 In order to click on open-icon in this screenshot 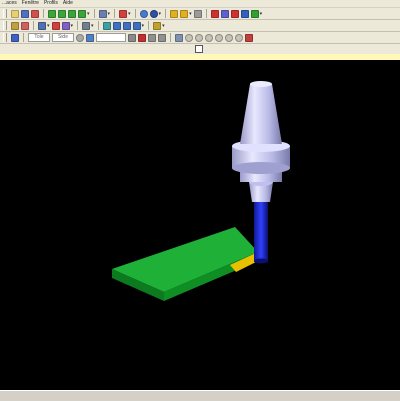, I will do `click(15, 13)`.